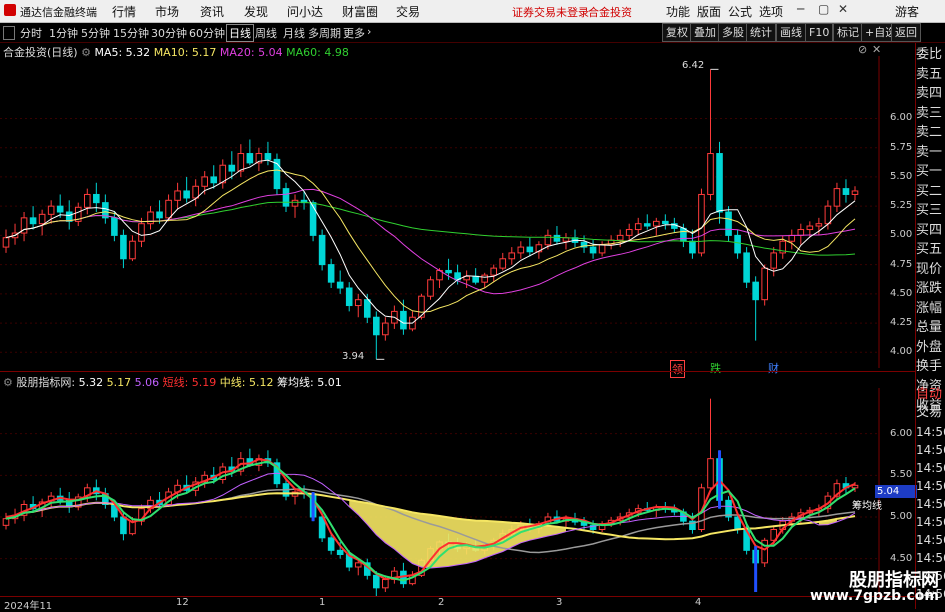 The image size is (945, 612). What do you see at coordinates (791, 32) in the screenshot?
I see `btn-draw: 画线` at bounding box center [791, 32].